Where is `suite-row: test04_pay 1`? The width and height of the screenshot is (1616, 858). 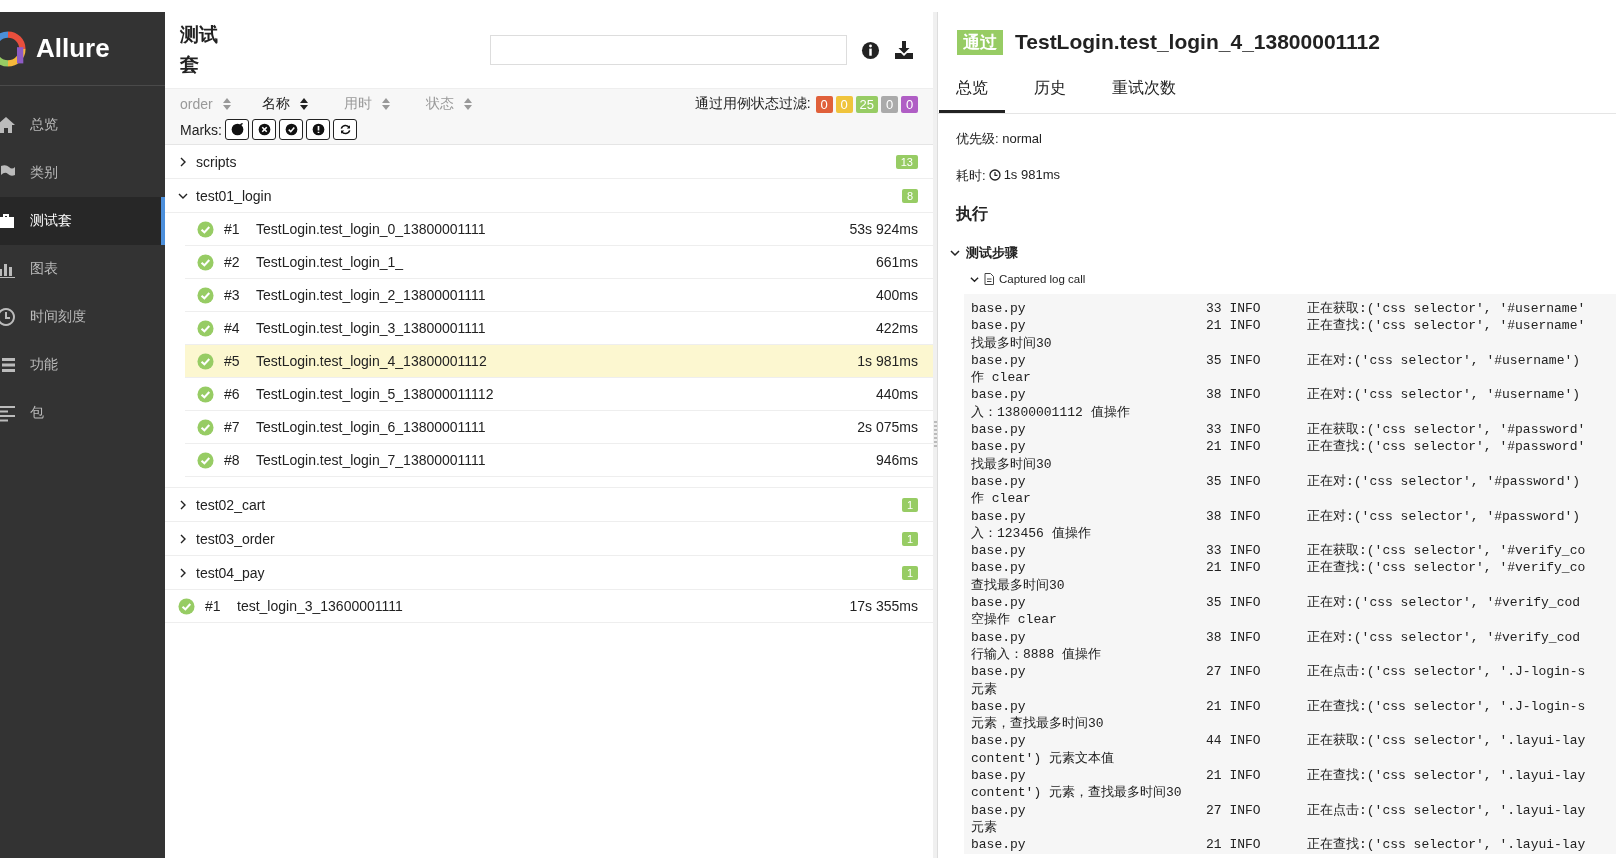 suite-row: test04_pay 1 is located at coordinates (549, 573).